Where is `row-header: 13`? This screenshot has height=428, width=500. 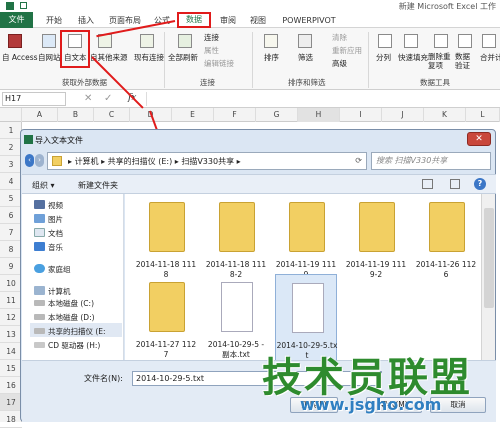
row-header: 13 is located at coordinates (11, 334).